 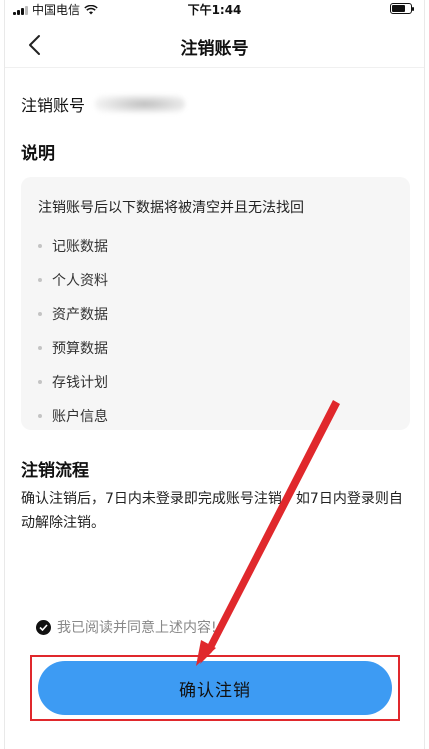 I want to click on list-item-label: 预算数据, so click(x=80, y=349).